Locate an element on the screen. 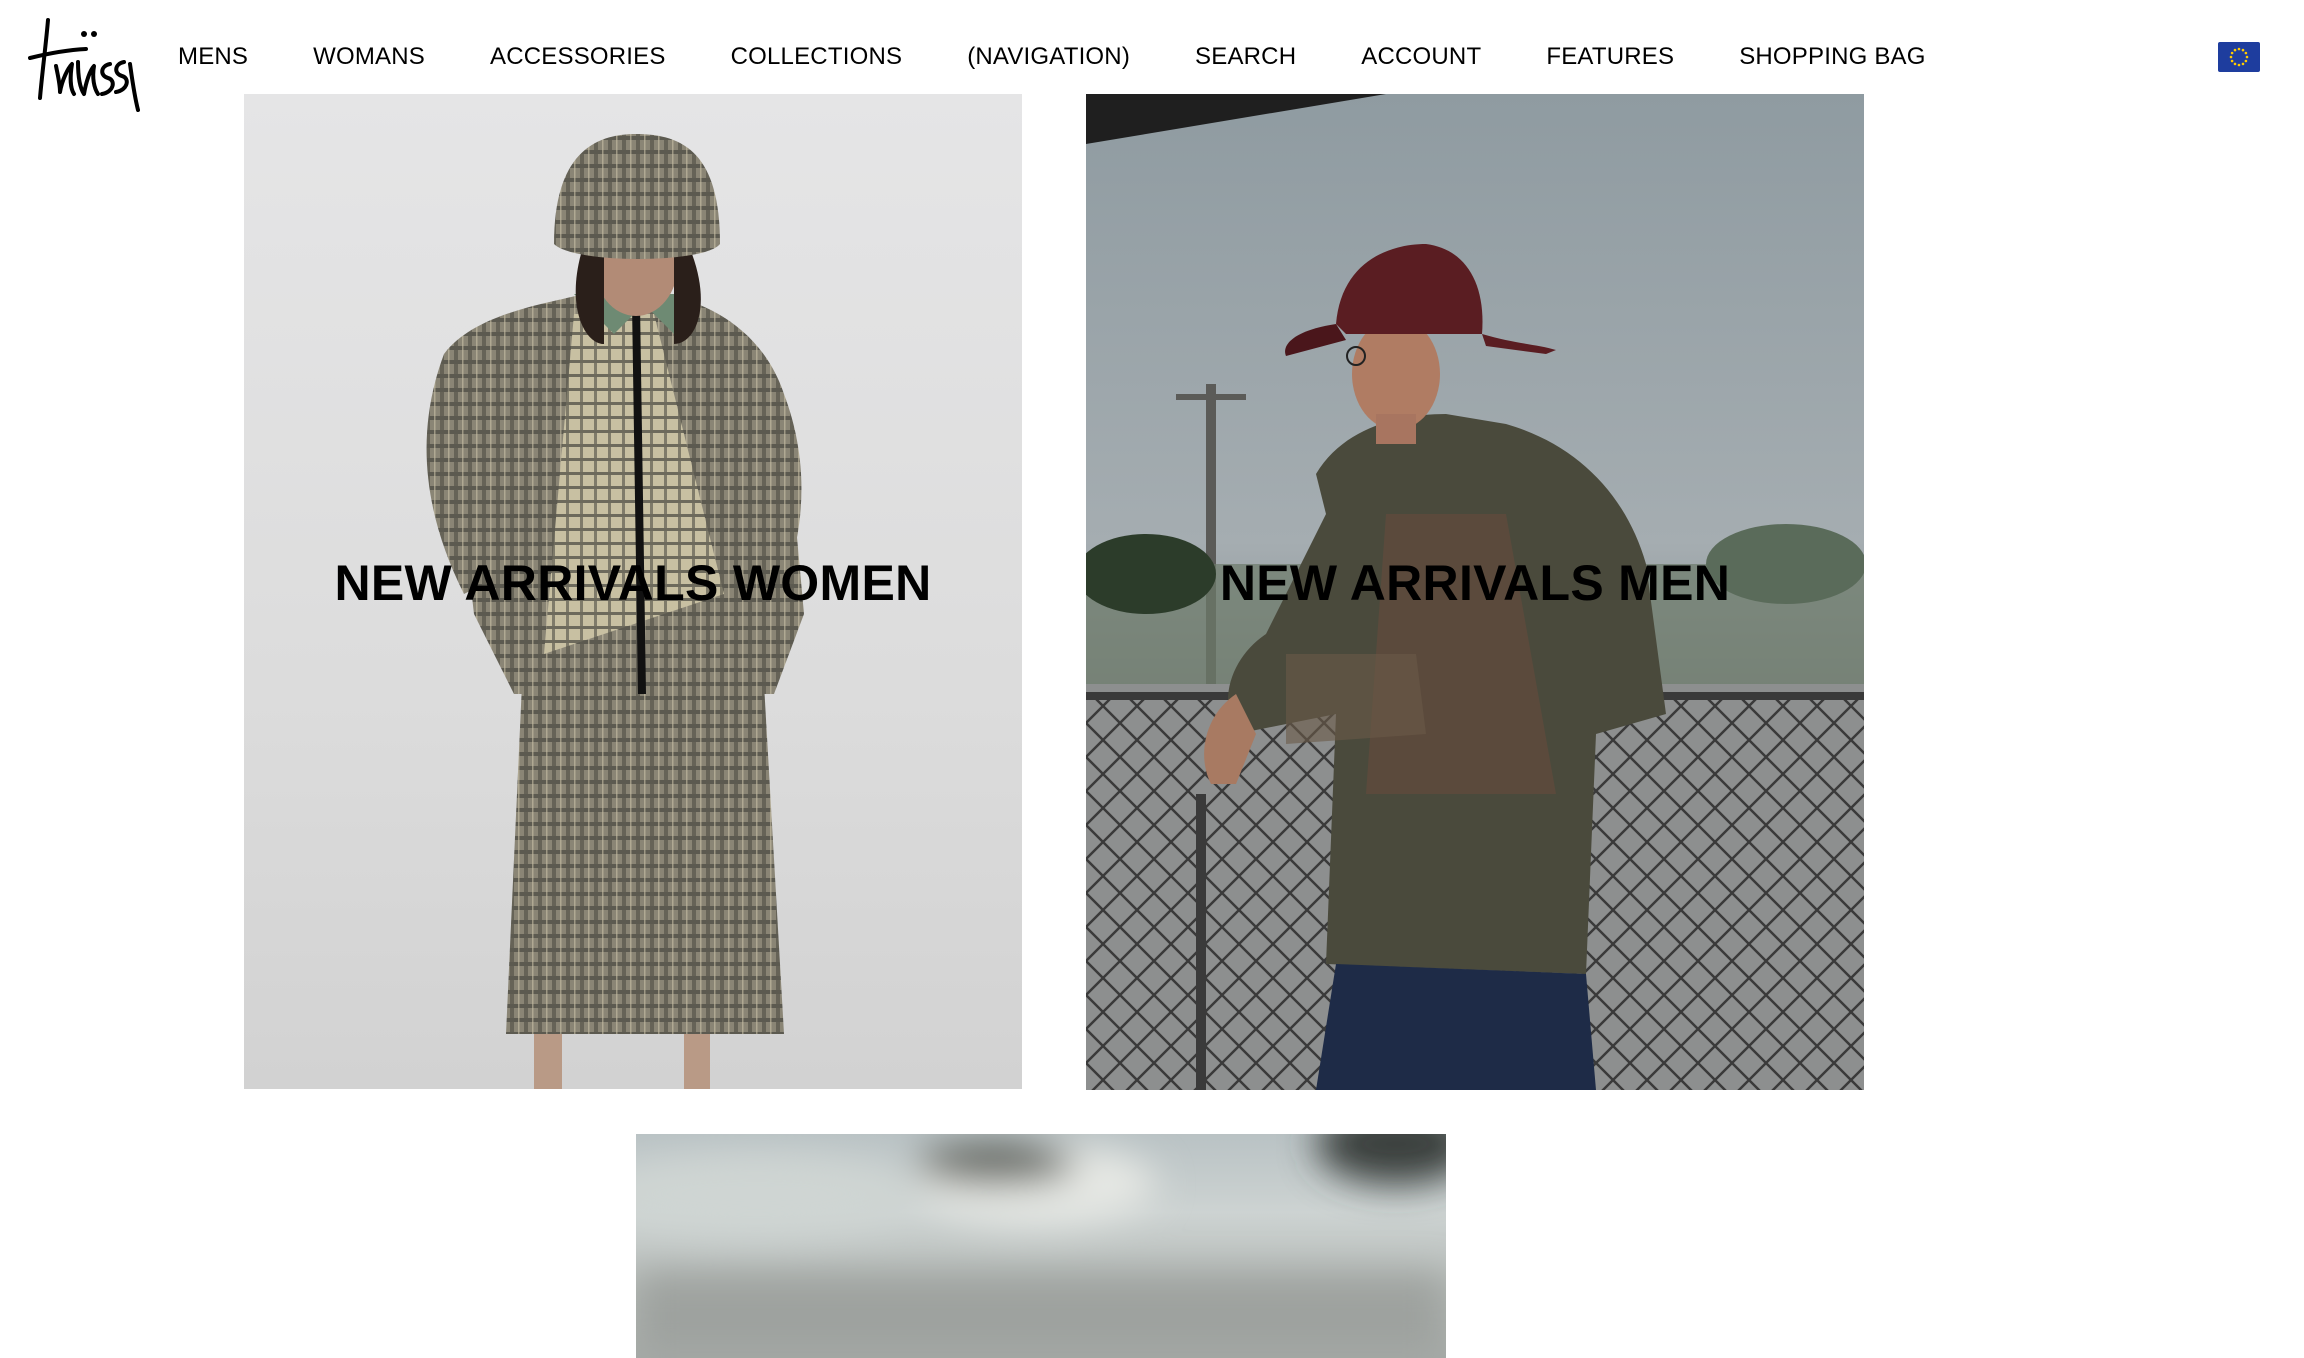 The width and height of the screenshot is (2304, 1358). nav-accessories: ACCESSORIES is located at coordinates (578, 57).